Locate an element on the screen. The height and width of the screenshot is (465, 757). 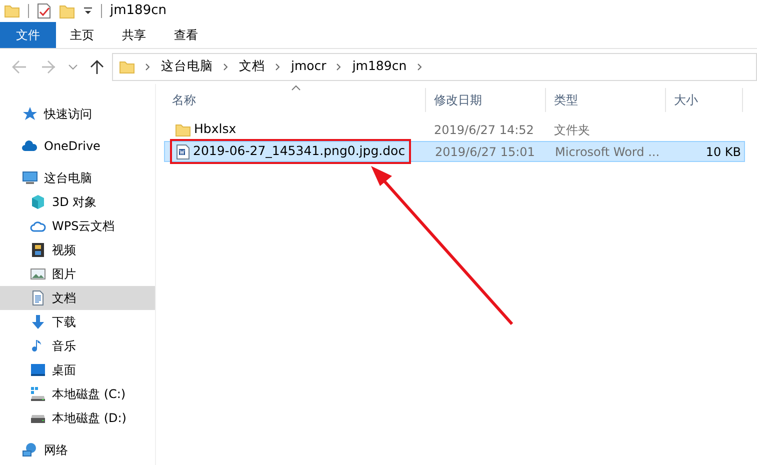
film-icon is located at coordinates (38, 250).